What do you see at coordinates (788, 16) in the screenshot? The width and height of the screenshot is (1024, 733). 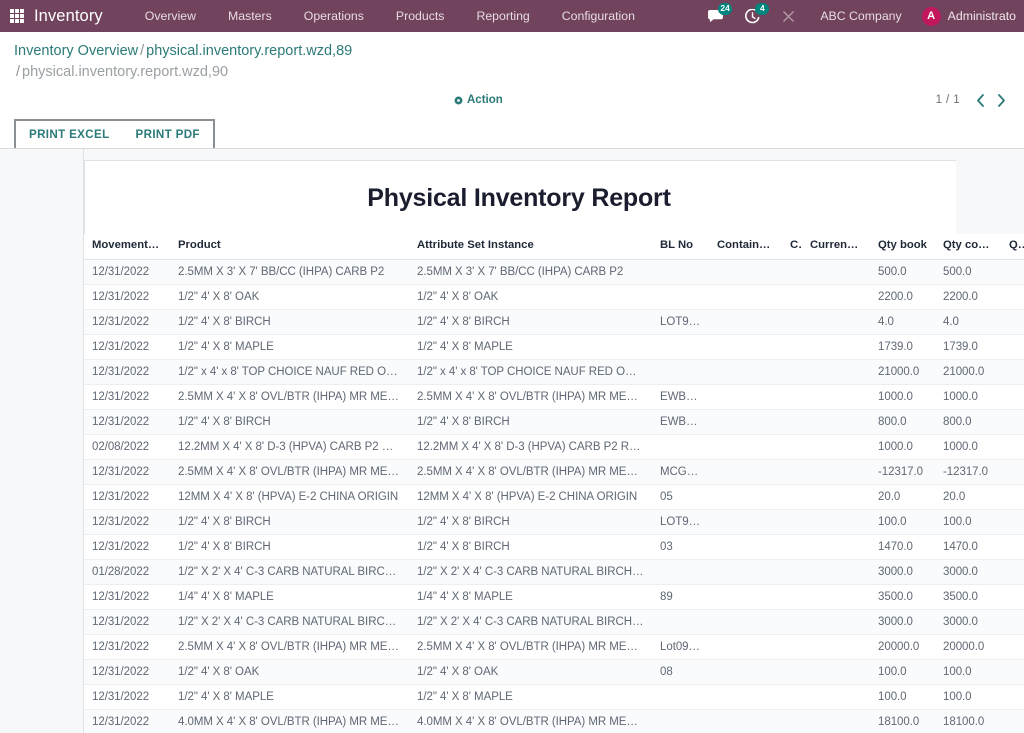 I see `shortcut-button` at bounding box center [788, 16].